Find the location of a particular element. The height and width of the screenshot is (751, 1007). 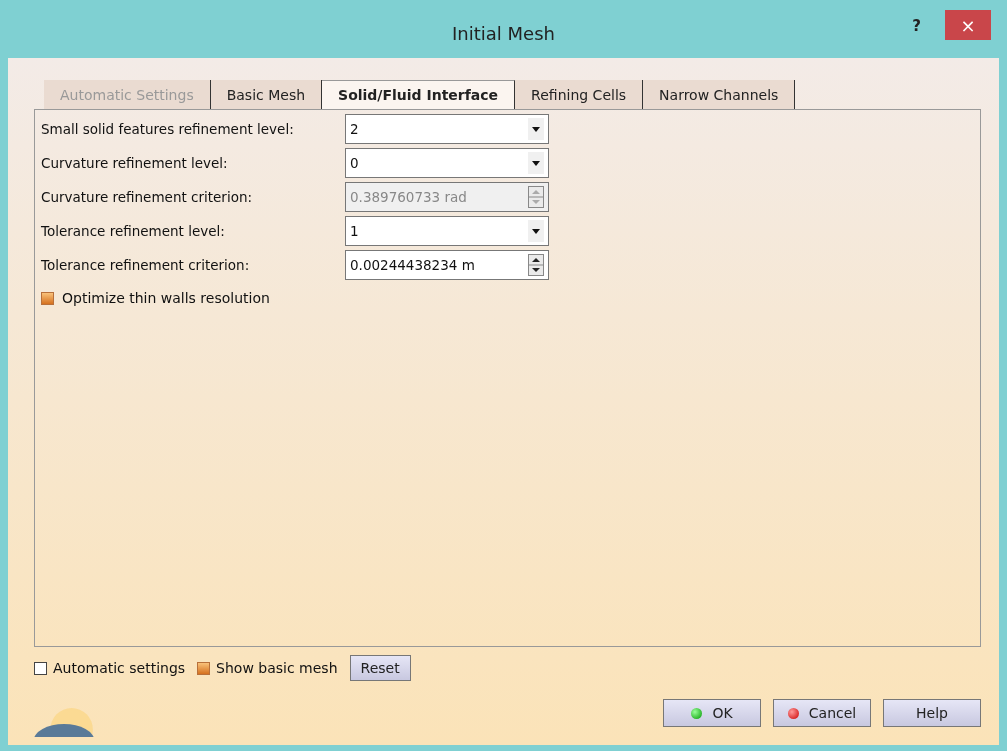

dropdown-field: 2 is located at coordinates (447, 129).